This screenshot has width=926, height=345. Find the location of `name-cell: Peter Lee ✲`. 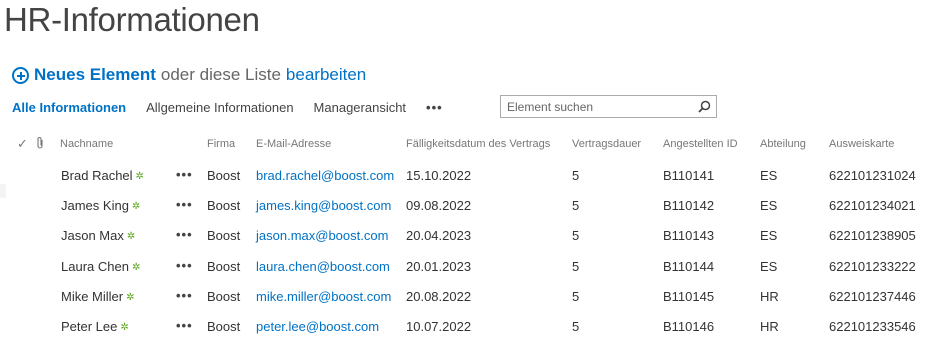

name-cell: Peter Lee ✲ is located at coordinates (95, 326).